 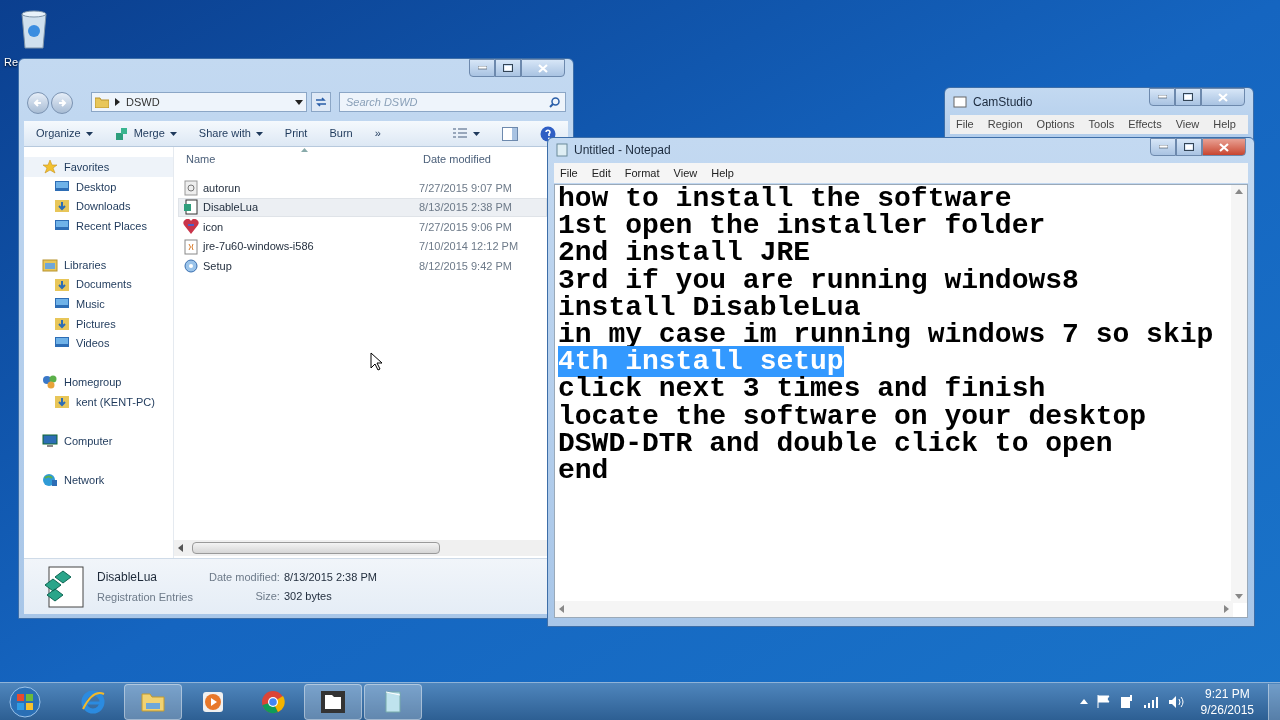 What do you see at coordinates (98, 402) in the screenshot?
I see `nav-item: kent (KENT-PC)` at bounding box center [98, 402].